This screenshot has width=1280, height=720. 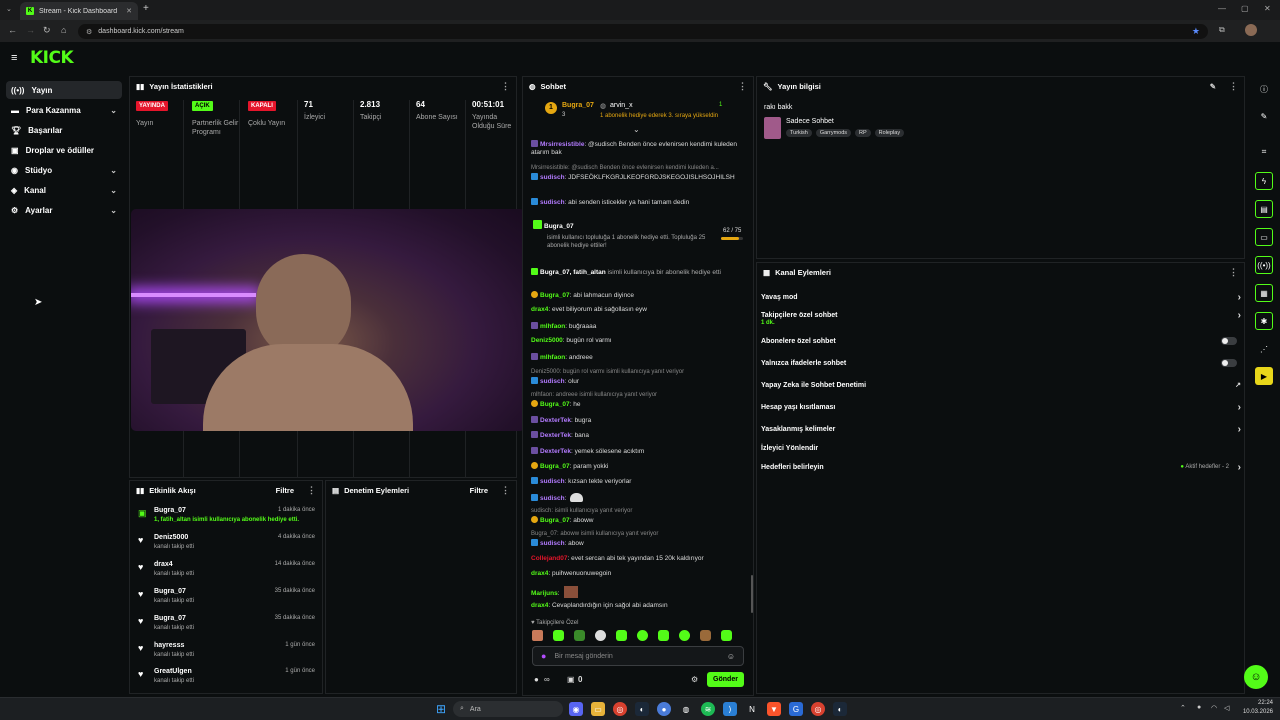 What do you see at coordinates (638, 498) in the screenshot?
I see `chat-message: sudisch:` at bounding box center [638, 498].